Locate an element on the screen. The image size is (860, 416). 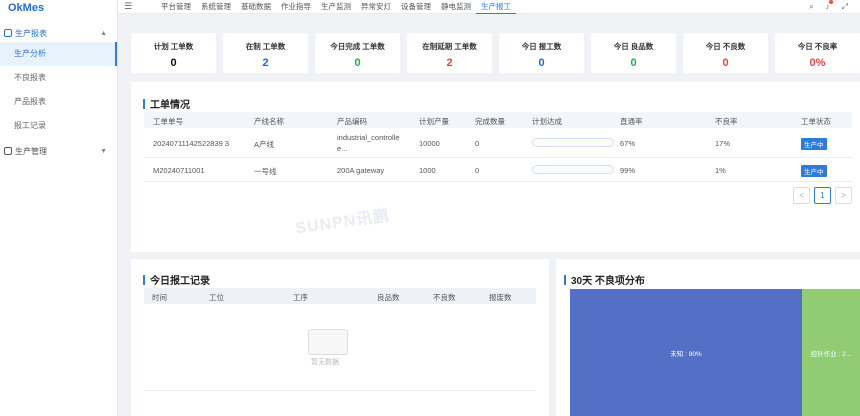
stat-card: 今日 报工数 0 is located at coordinates (541, 53).